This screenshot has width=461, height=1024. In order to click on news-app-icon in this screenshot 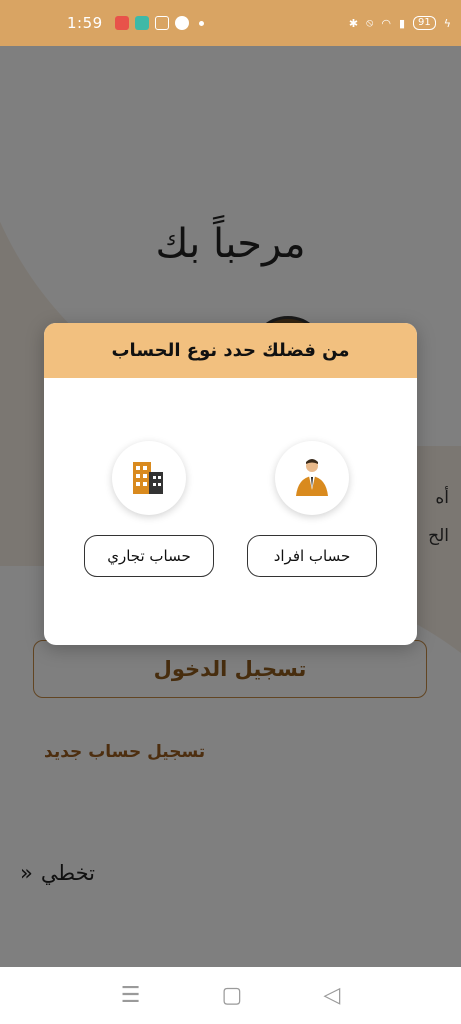, I will do `click(161, 23)`.